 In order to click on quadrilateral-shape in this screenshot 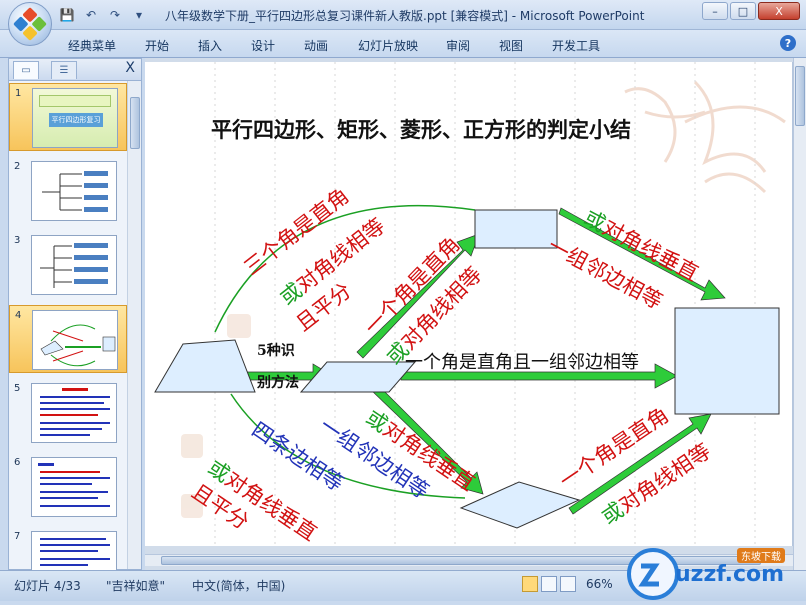, I will do `click(205, 366)`.